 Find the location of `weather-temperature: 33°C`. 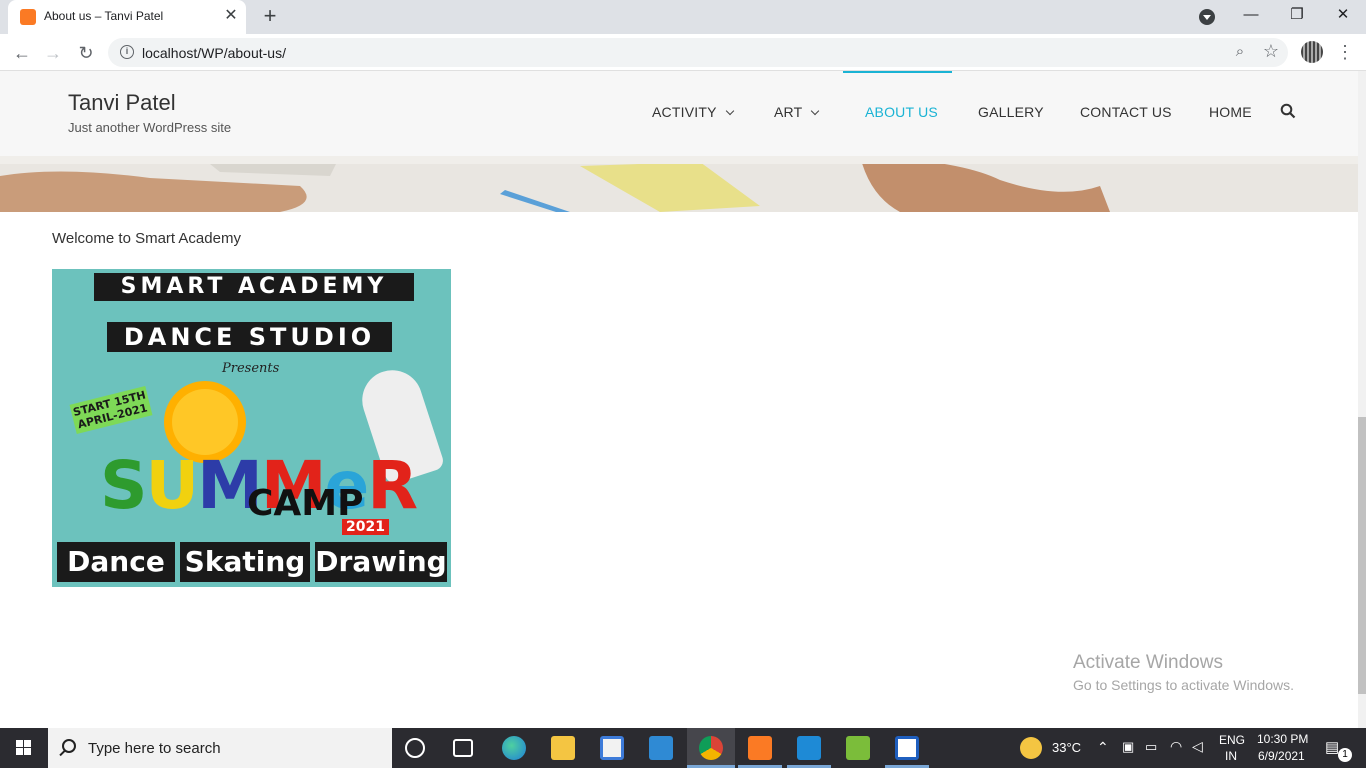

weather-temperature: 33°C is located at coordinates (1066, 747).